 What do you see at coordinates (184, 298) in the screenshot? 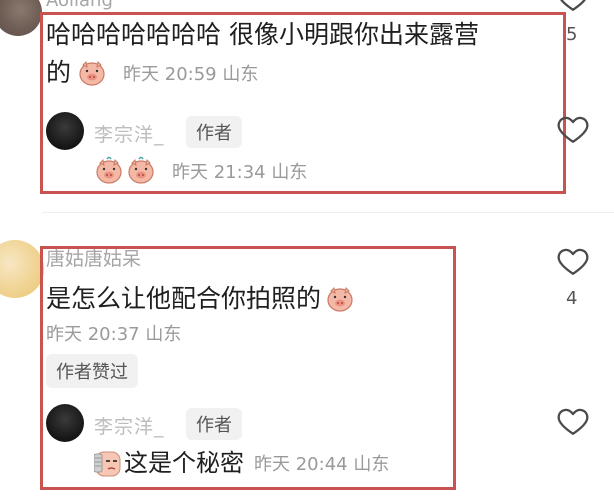
I see `comment-text: 是怎么让他配合你拍照的` at bounding box center [184, 298].